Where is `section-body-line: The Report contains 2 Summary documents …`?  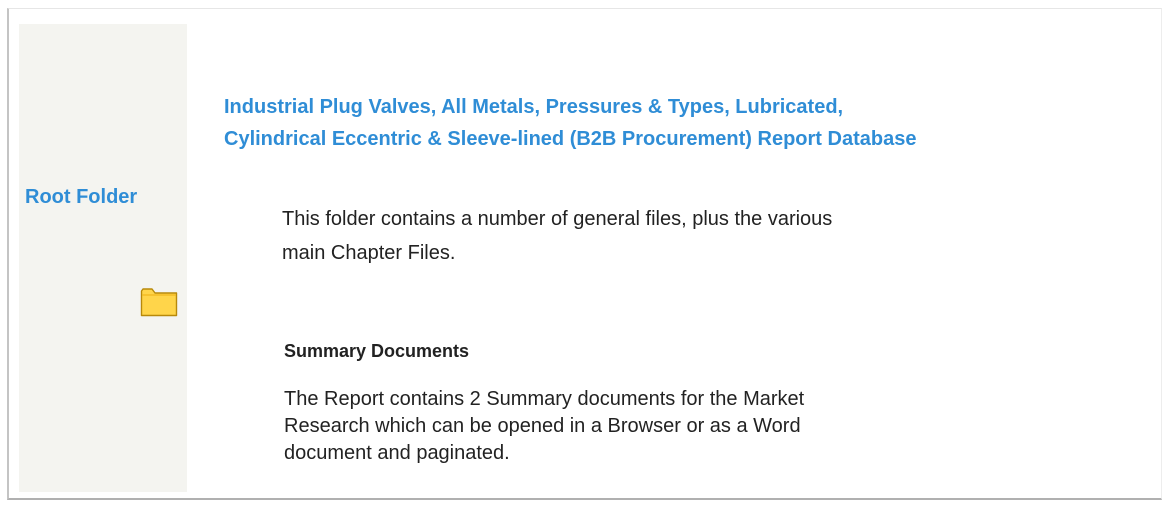 section-body-line: The Report contains 2 Summary documents … is located at coordinates (544, 399).